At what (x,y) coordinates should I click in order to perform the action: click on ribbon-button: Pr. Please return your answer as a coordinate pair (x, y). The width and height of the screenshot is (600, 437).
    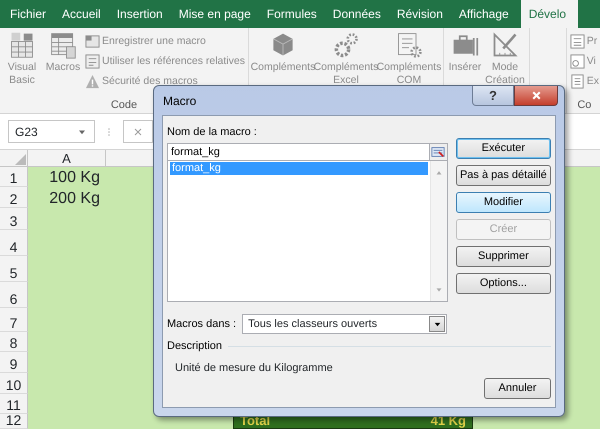
    Looking at the image, I should click on (584, 41).